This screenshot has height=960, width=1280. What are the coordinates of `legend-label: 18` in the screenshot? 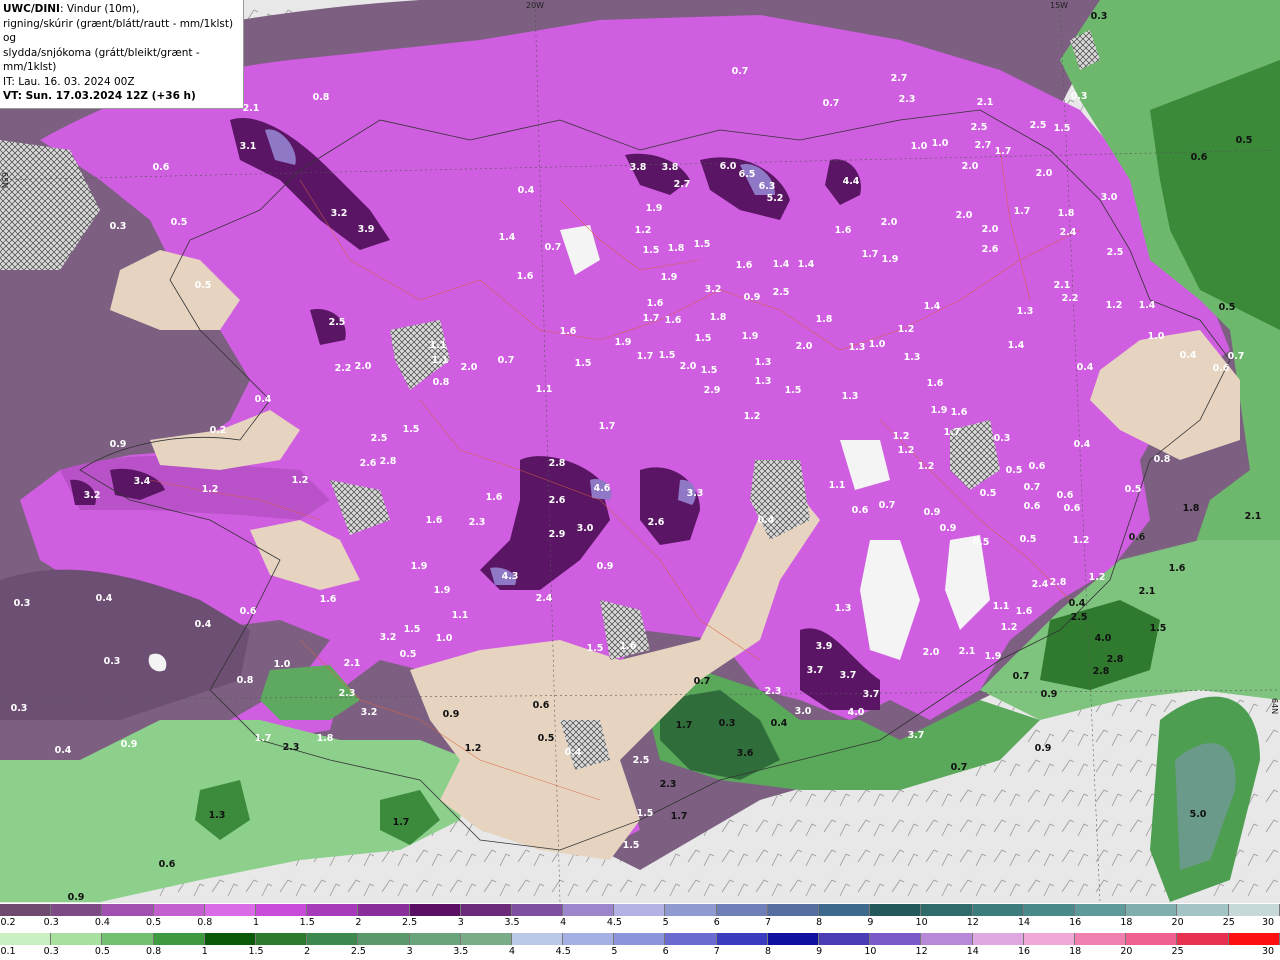 It's located at (1075, 951).